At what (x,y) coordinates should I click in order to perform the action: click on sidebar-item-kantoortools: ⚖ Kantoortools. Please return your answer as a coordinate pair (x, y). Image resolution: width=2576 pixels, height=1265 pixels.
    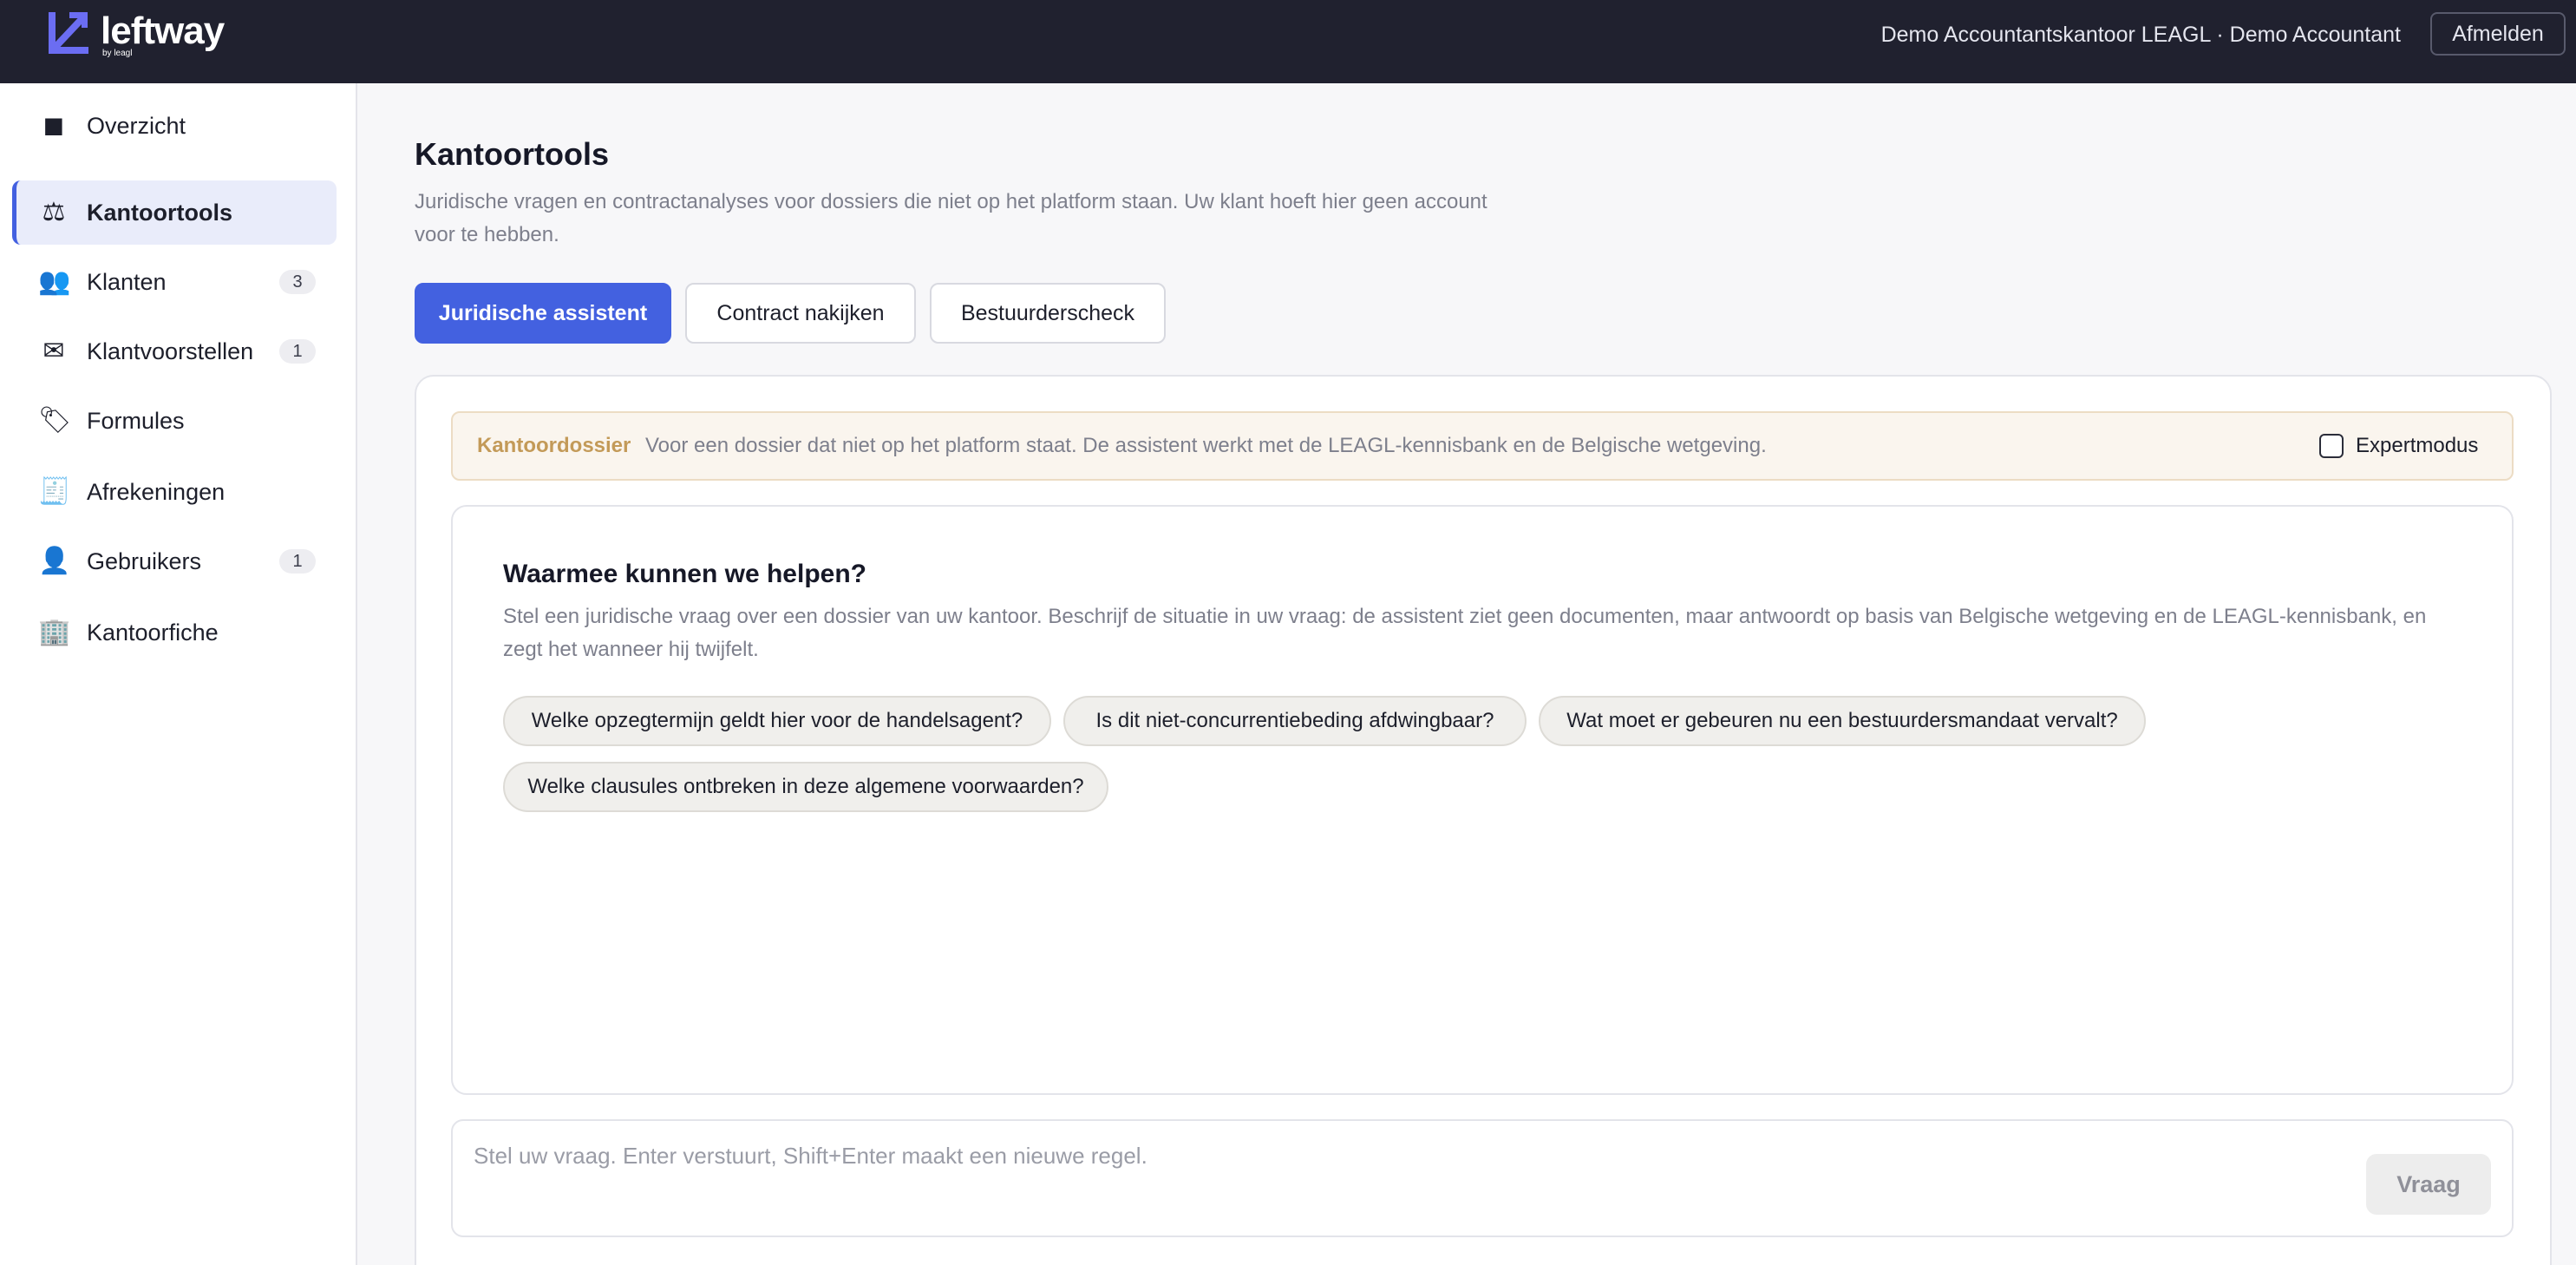
    Looking at the image, I should click on (174, 212).